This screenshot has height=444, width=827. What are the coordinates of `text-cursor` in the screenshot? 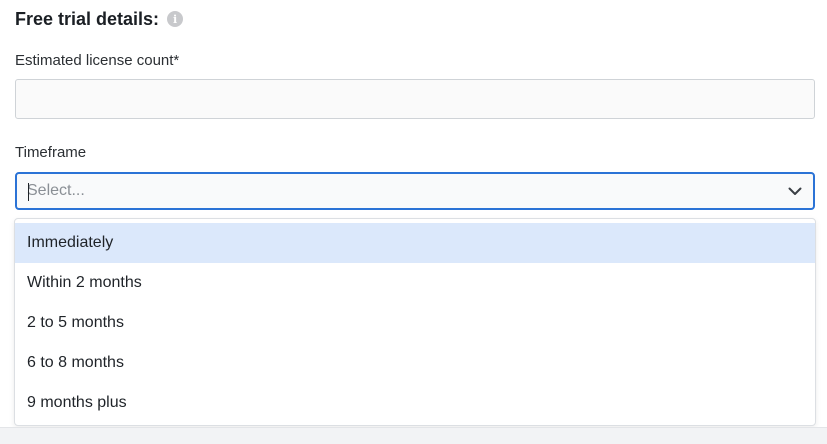 It's located at (28, 192).